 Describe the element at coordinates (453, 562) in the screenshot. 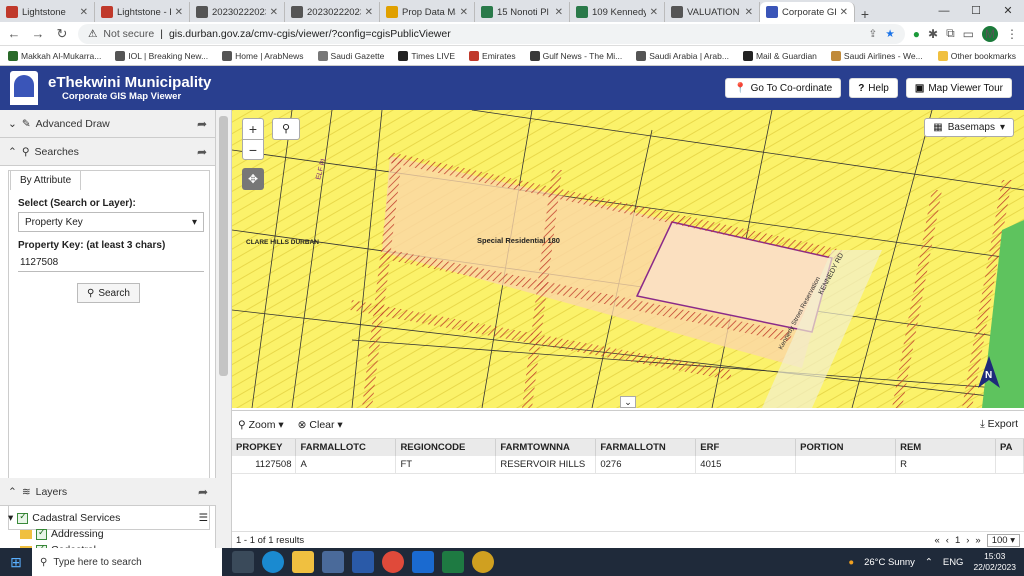

I see `excel-icon` at that location.